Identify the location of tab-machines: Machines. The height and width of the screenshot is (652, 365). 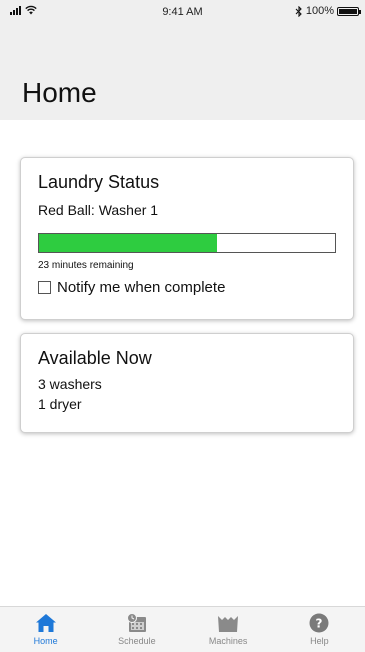
(228, 629).